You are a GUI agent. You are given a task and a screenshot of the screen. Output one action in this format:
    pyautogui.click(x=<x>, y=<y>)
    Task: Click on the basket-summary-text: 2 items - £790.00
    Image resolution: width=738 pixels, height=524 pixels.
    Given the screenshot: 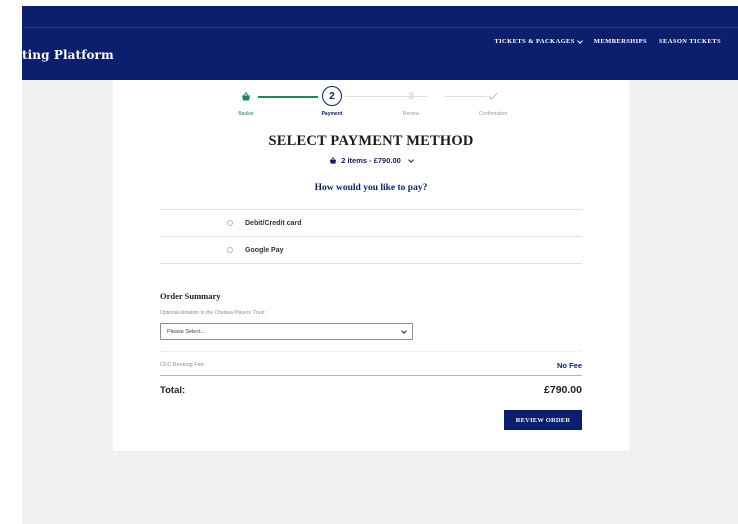 What is the action you would take?
    pyautogui.click(x=371, y=160)
    